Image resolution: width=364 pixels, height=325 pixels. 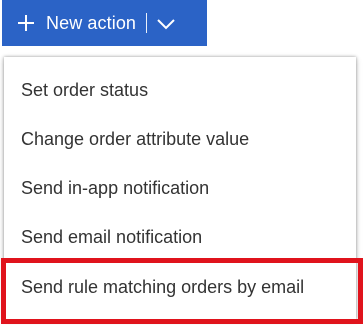 What do you see at coordinates (91, 22) in the screenshot?
I see `new-action-label: New action` at bounding box center [91, 22].